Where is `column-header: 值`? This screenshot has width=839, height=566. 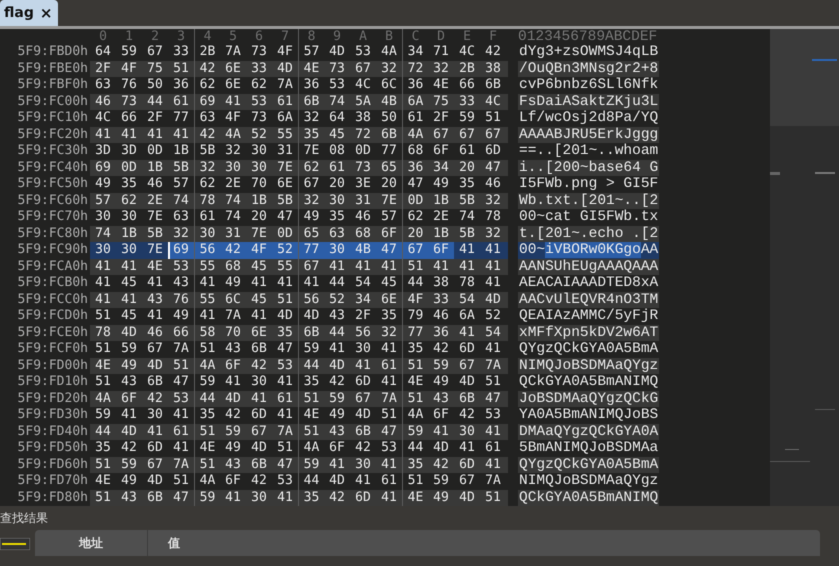
column-header: 值 is located at coordinates (164, 543).